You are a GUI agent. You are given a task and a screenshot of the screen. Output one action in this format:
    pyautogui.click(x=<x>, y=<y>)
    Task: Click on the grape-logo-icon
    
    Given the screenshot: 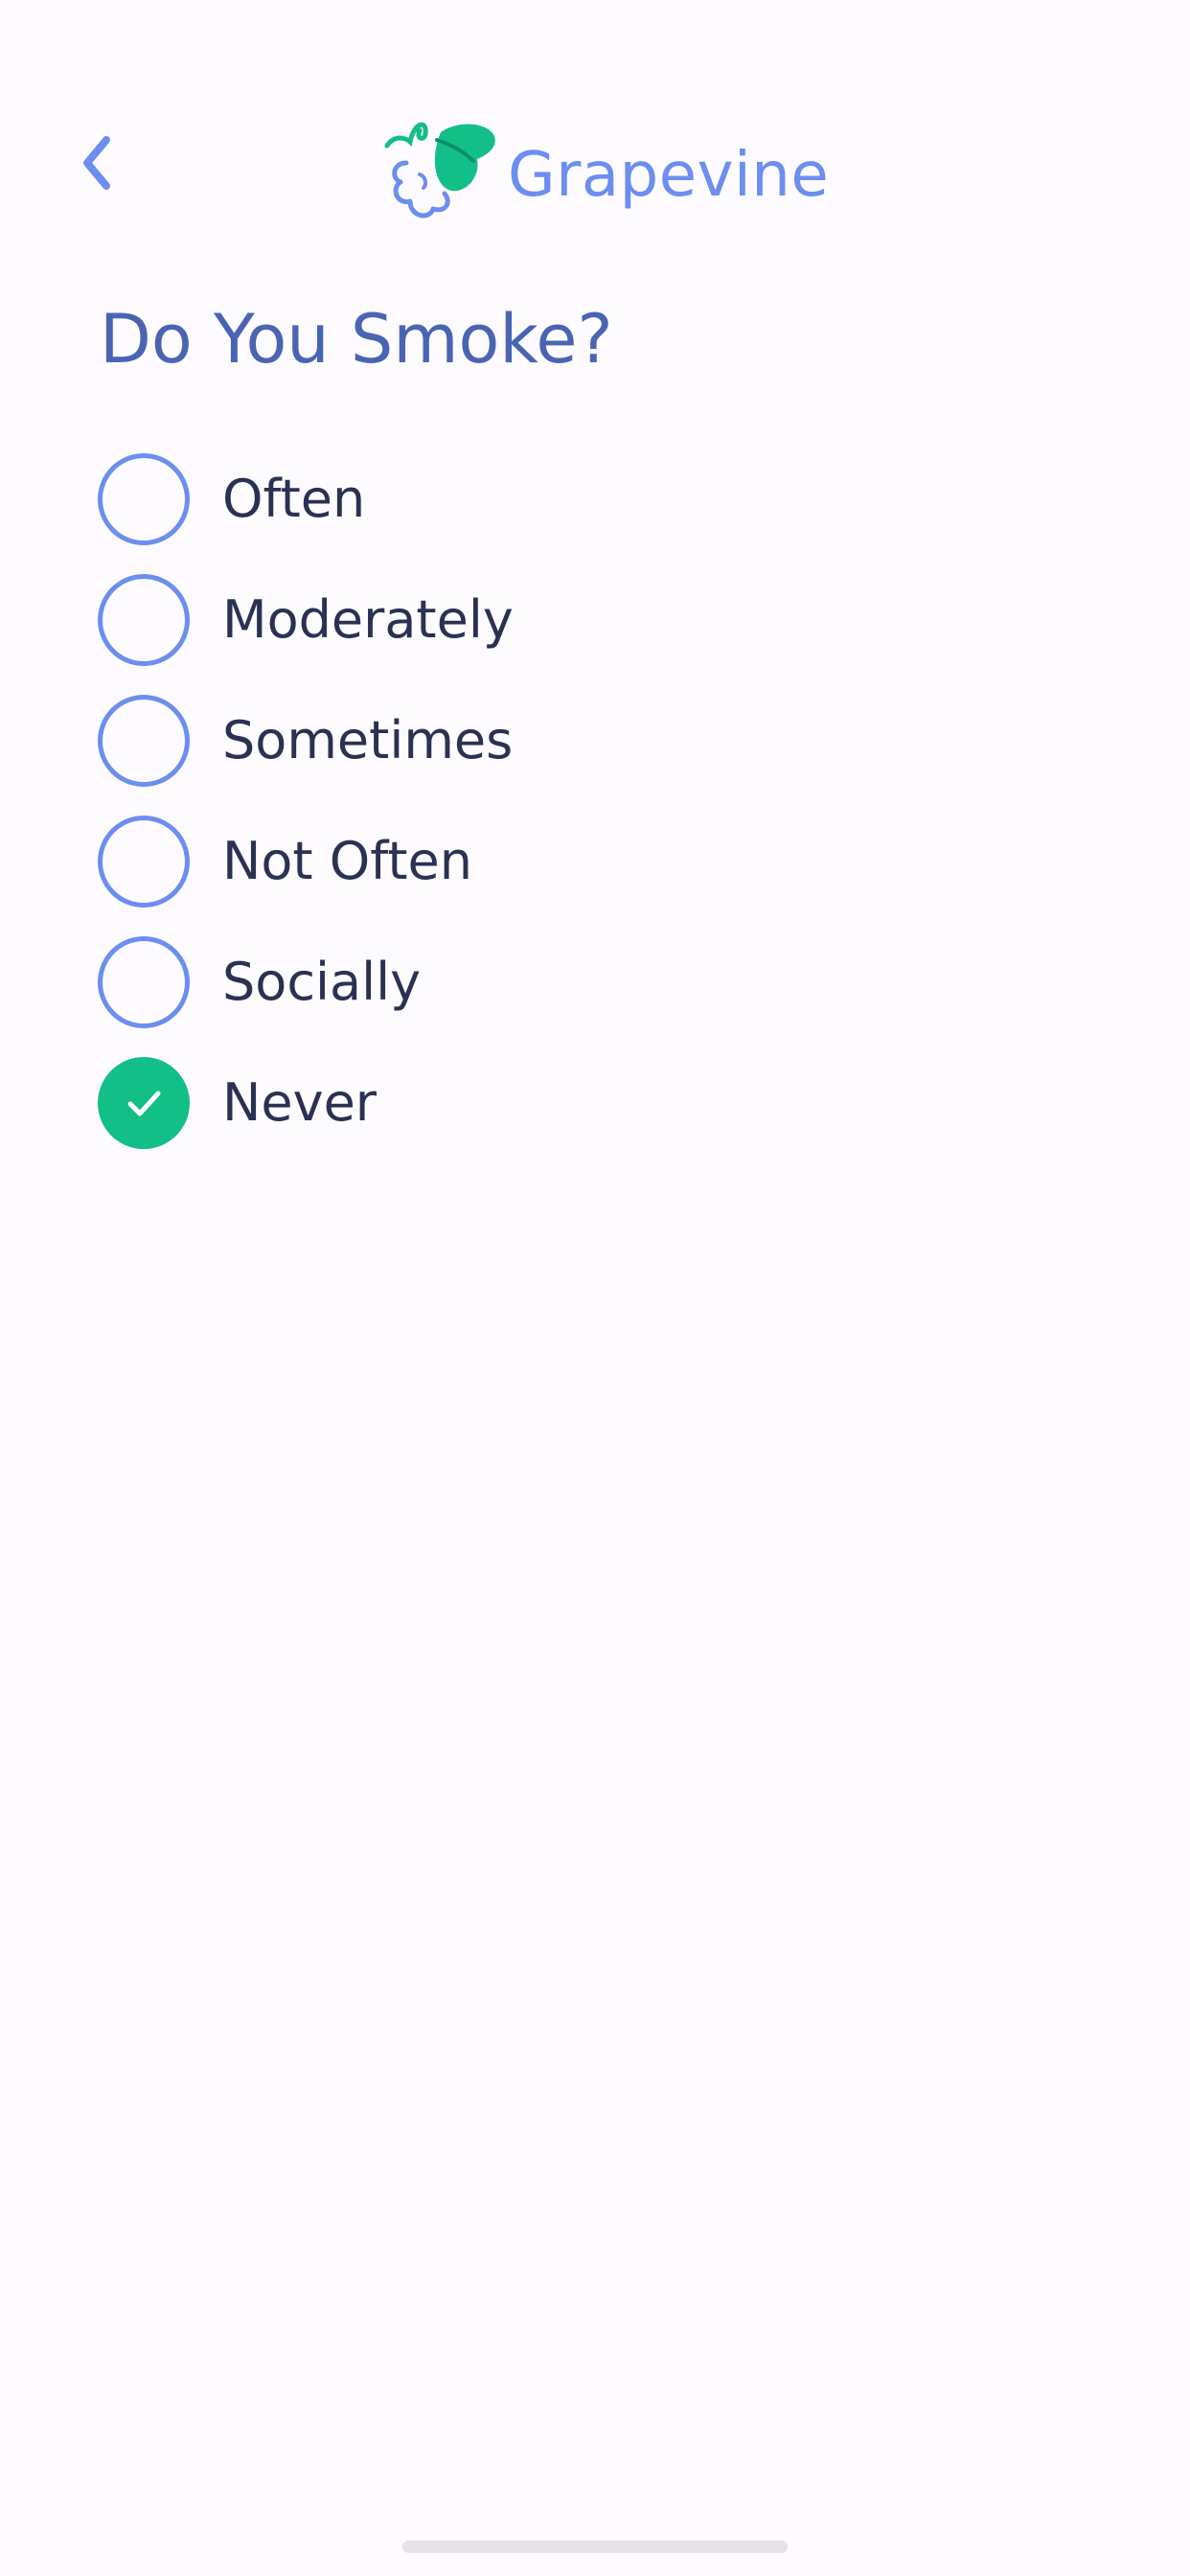 What is the action you would take?
    pyautogui.click(x=440, y=170)
    